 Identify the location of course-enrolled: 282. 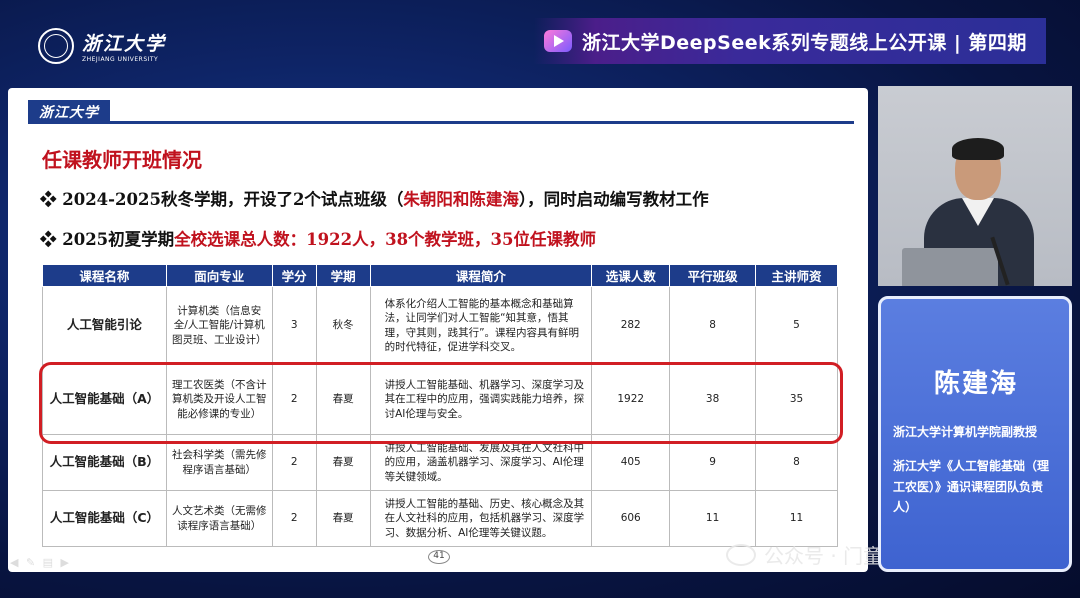
(631, 325).